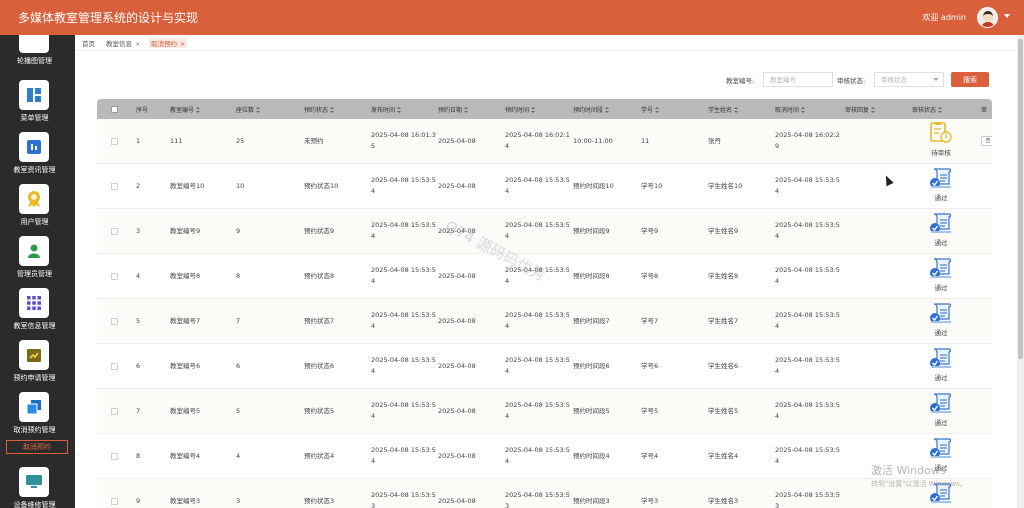  What do you see at coordinates (650, 231) in the screenshot?
I see `table-cell-sno: 学号9` at bounding box center [650, 231].